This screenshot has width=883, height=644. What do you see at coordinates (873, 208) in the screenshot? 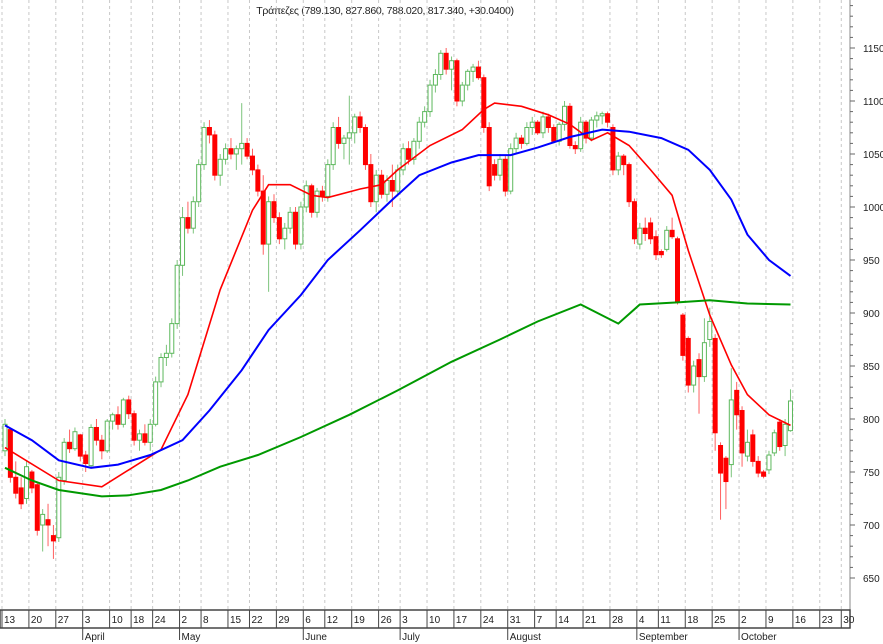
I see `y-tick-label: 1000` at bounding box center [873, 208].